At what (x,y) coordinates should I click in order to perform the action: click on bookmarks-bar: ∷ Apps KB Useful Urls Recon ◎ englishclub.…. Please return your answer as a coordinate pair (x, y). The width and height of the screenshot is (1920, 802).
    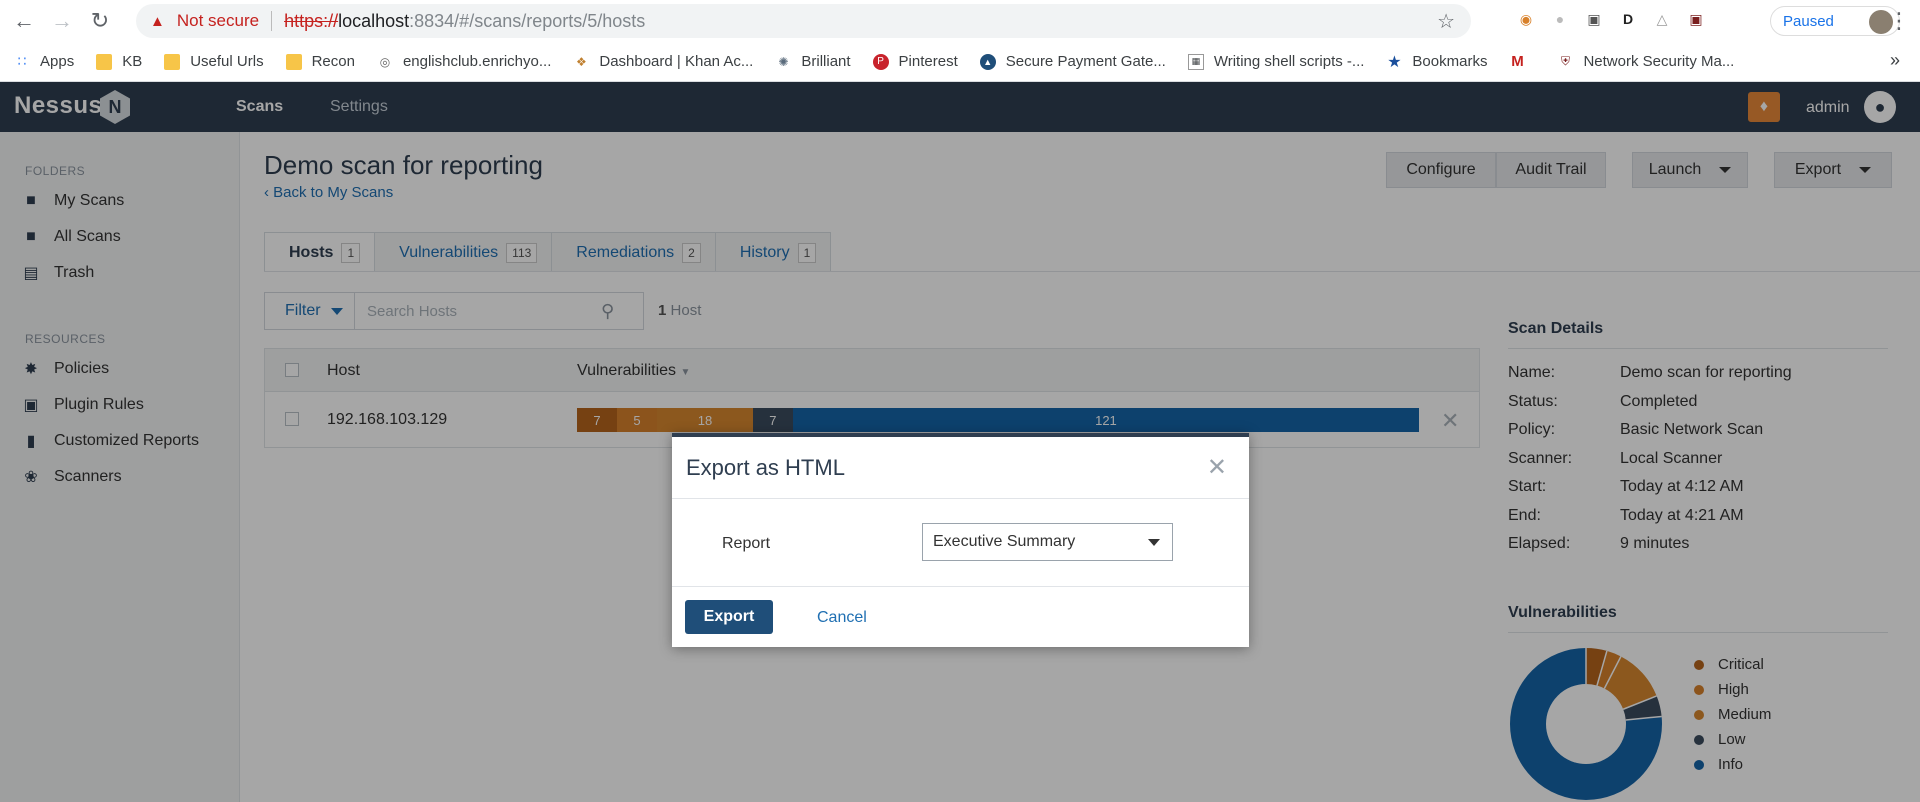
    Looking at the image, I should click on (960, 62).